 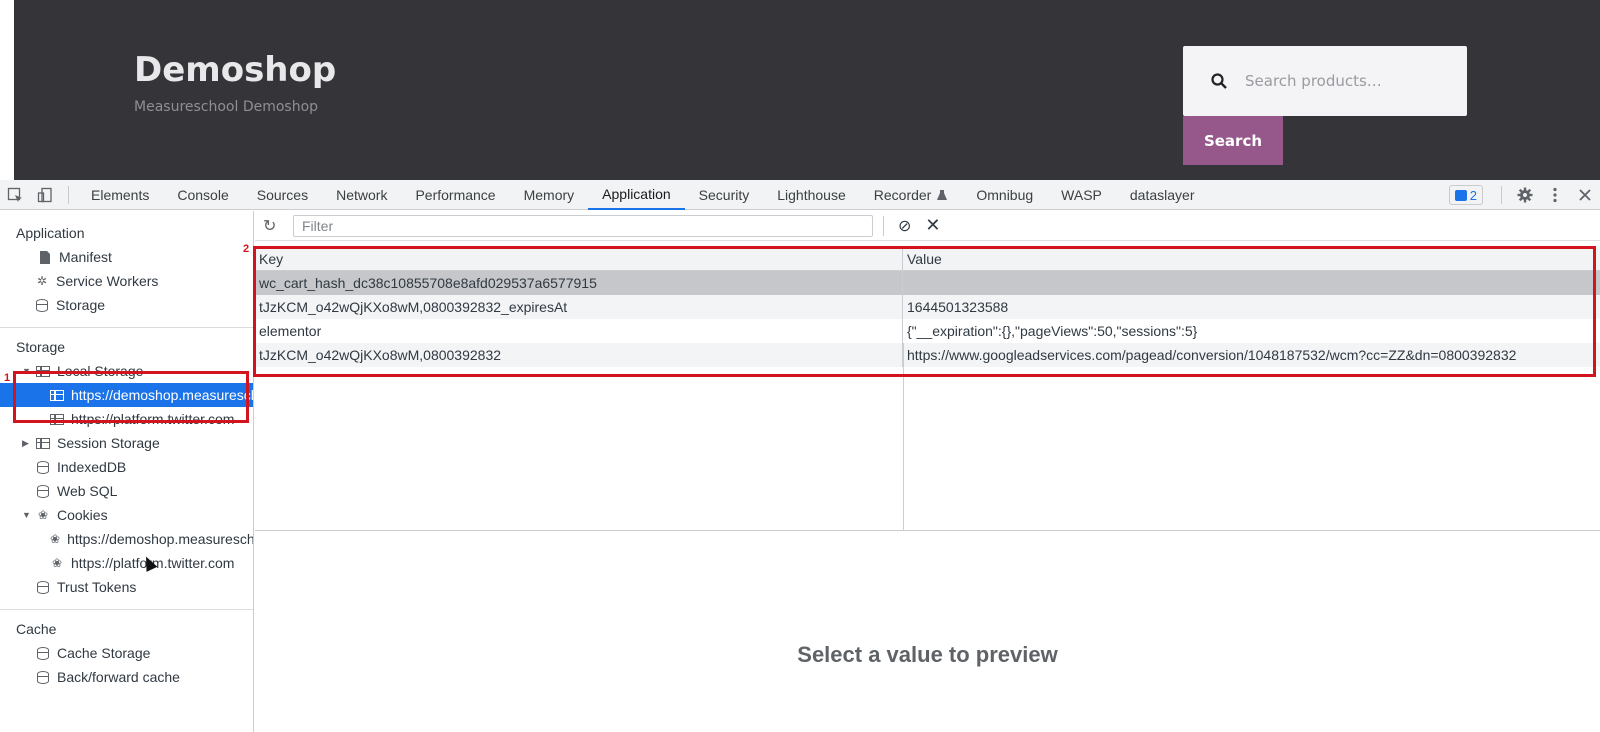 What do you see at coordinates (1585, 195) in the screenshot?
I see `close-icon` at bounding box center [1585, 195].